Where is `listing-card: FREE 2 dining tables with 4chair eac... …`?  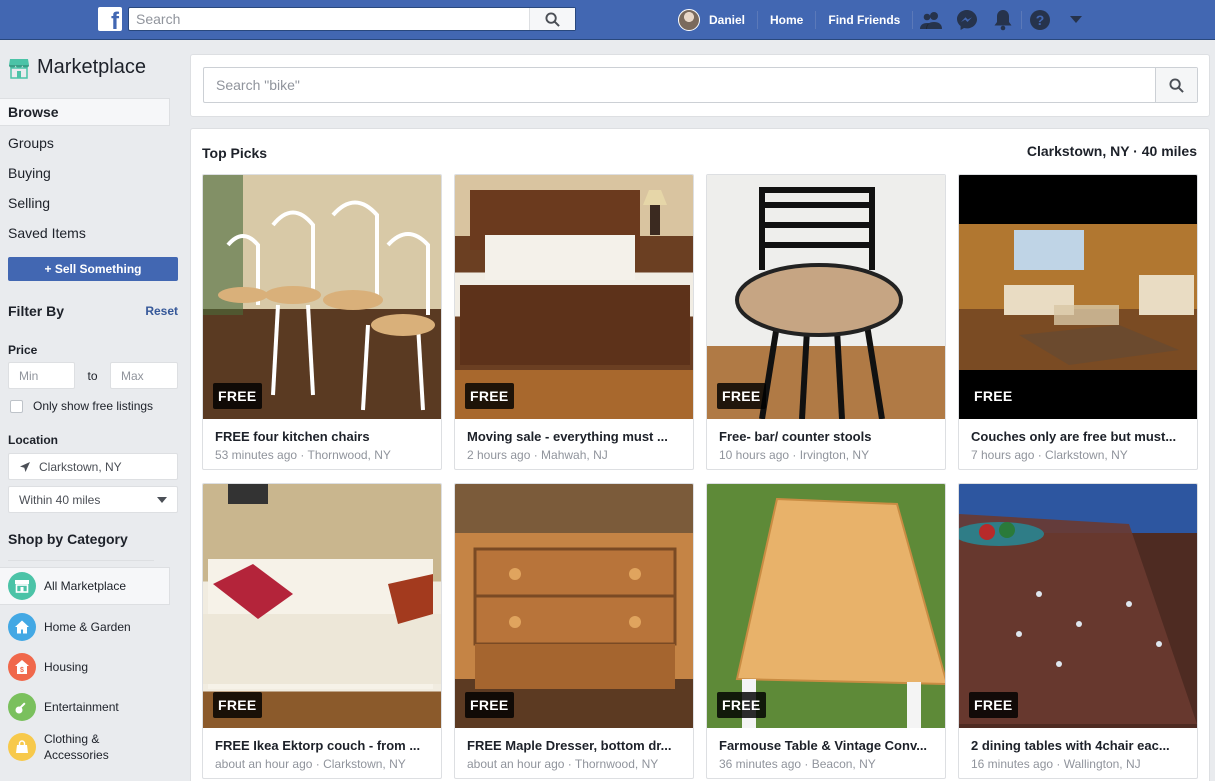
listing-card: FREE 2 dining tables with 4chair eac... … is located at coordinates (1078, 631).